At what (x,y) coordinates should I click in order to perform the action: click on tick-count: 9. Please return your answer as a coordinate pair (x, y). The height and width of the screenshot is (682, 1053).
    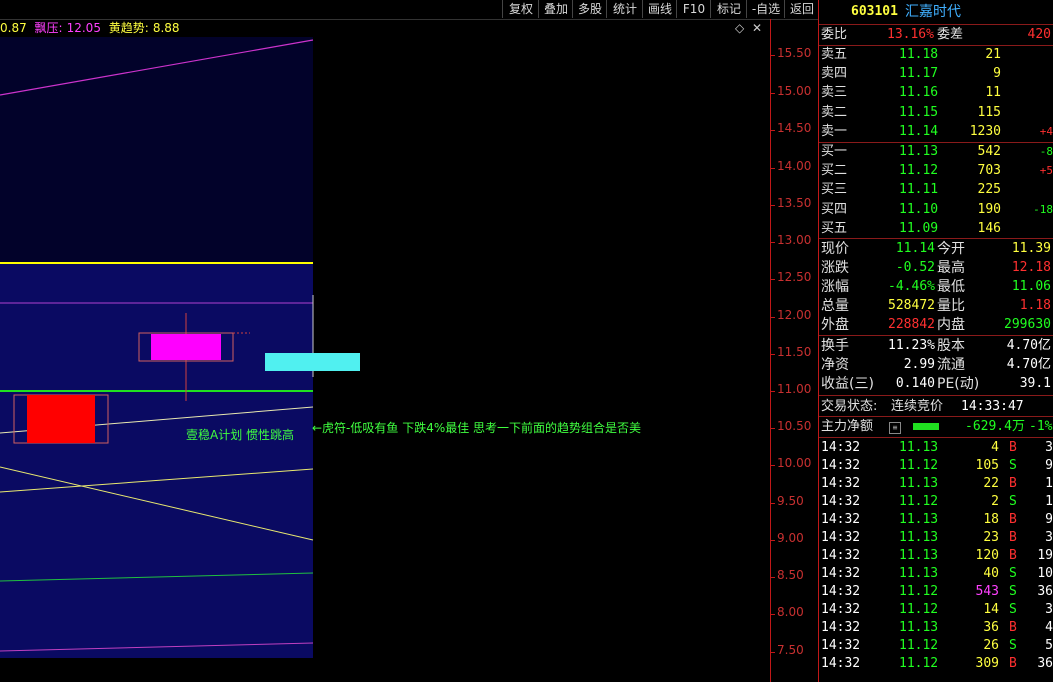
    Looking at the image, I should click on (1049, 519).